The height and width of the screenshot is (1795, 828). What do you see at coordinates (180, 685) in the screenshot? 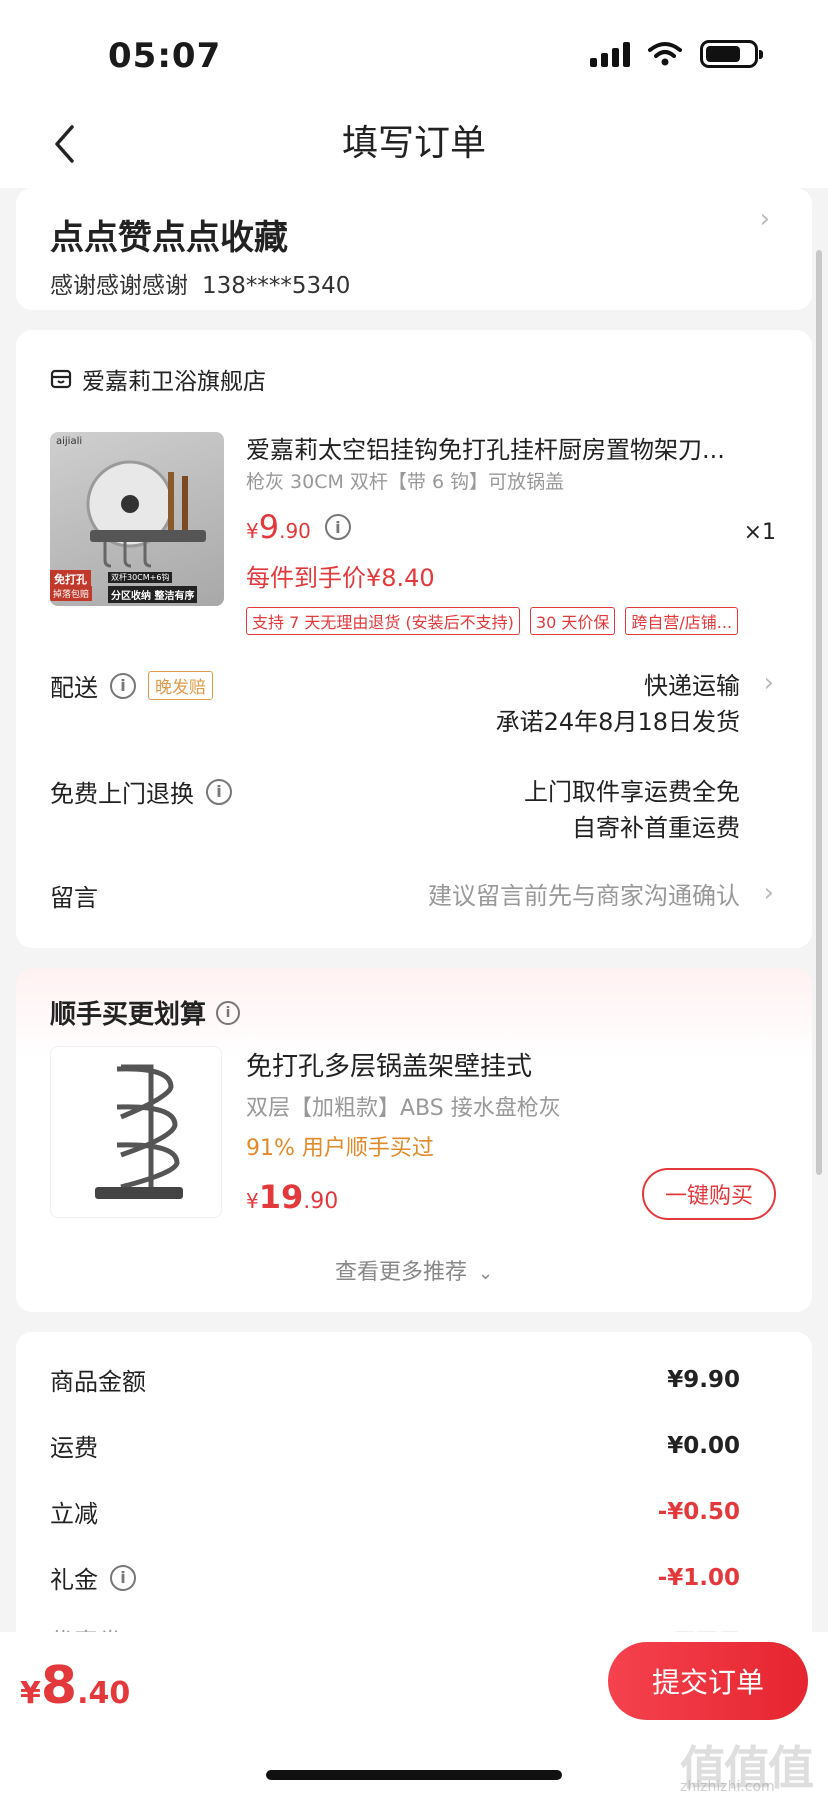
I see `late-compensation-badge: 晚发赔` at bounding box center [180, 685].